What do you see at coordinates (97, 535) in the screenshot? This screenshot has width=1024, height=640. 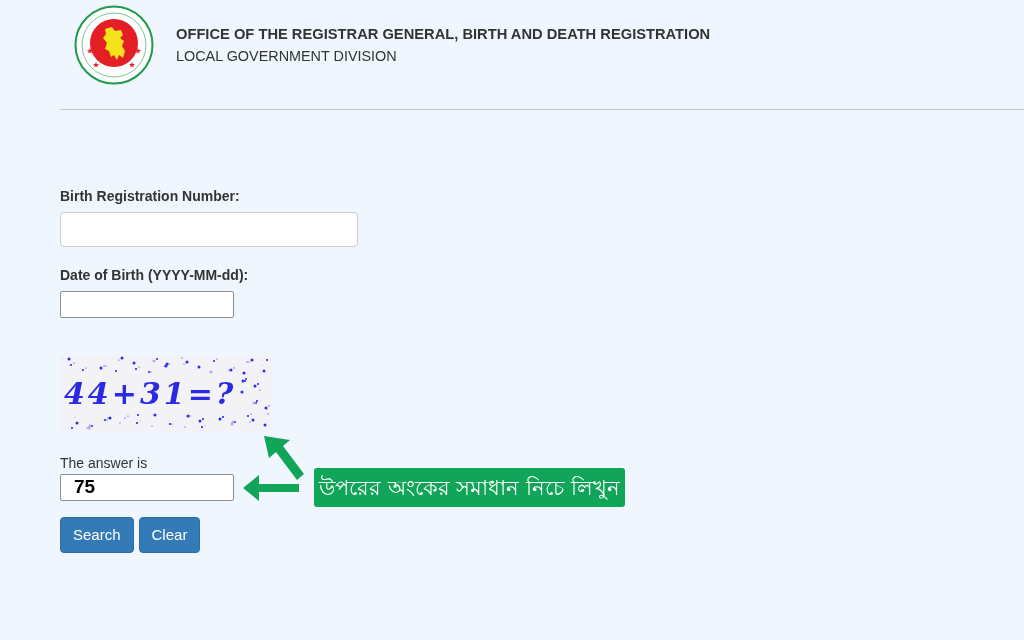 I see `search-button: Search` at bounding box center [97, 535].